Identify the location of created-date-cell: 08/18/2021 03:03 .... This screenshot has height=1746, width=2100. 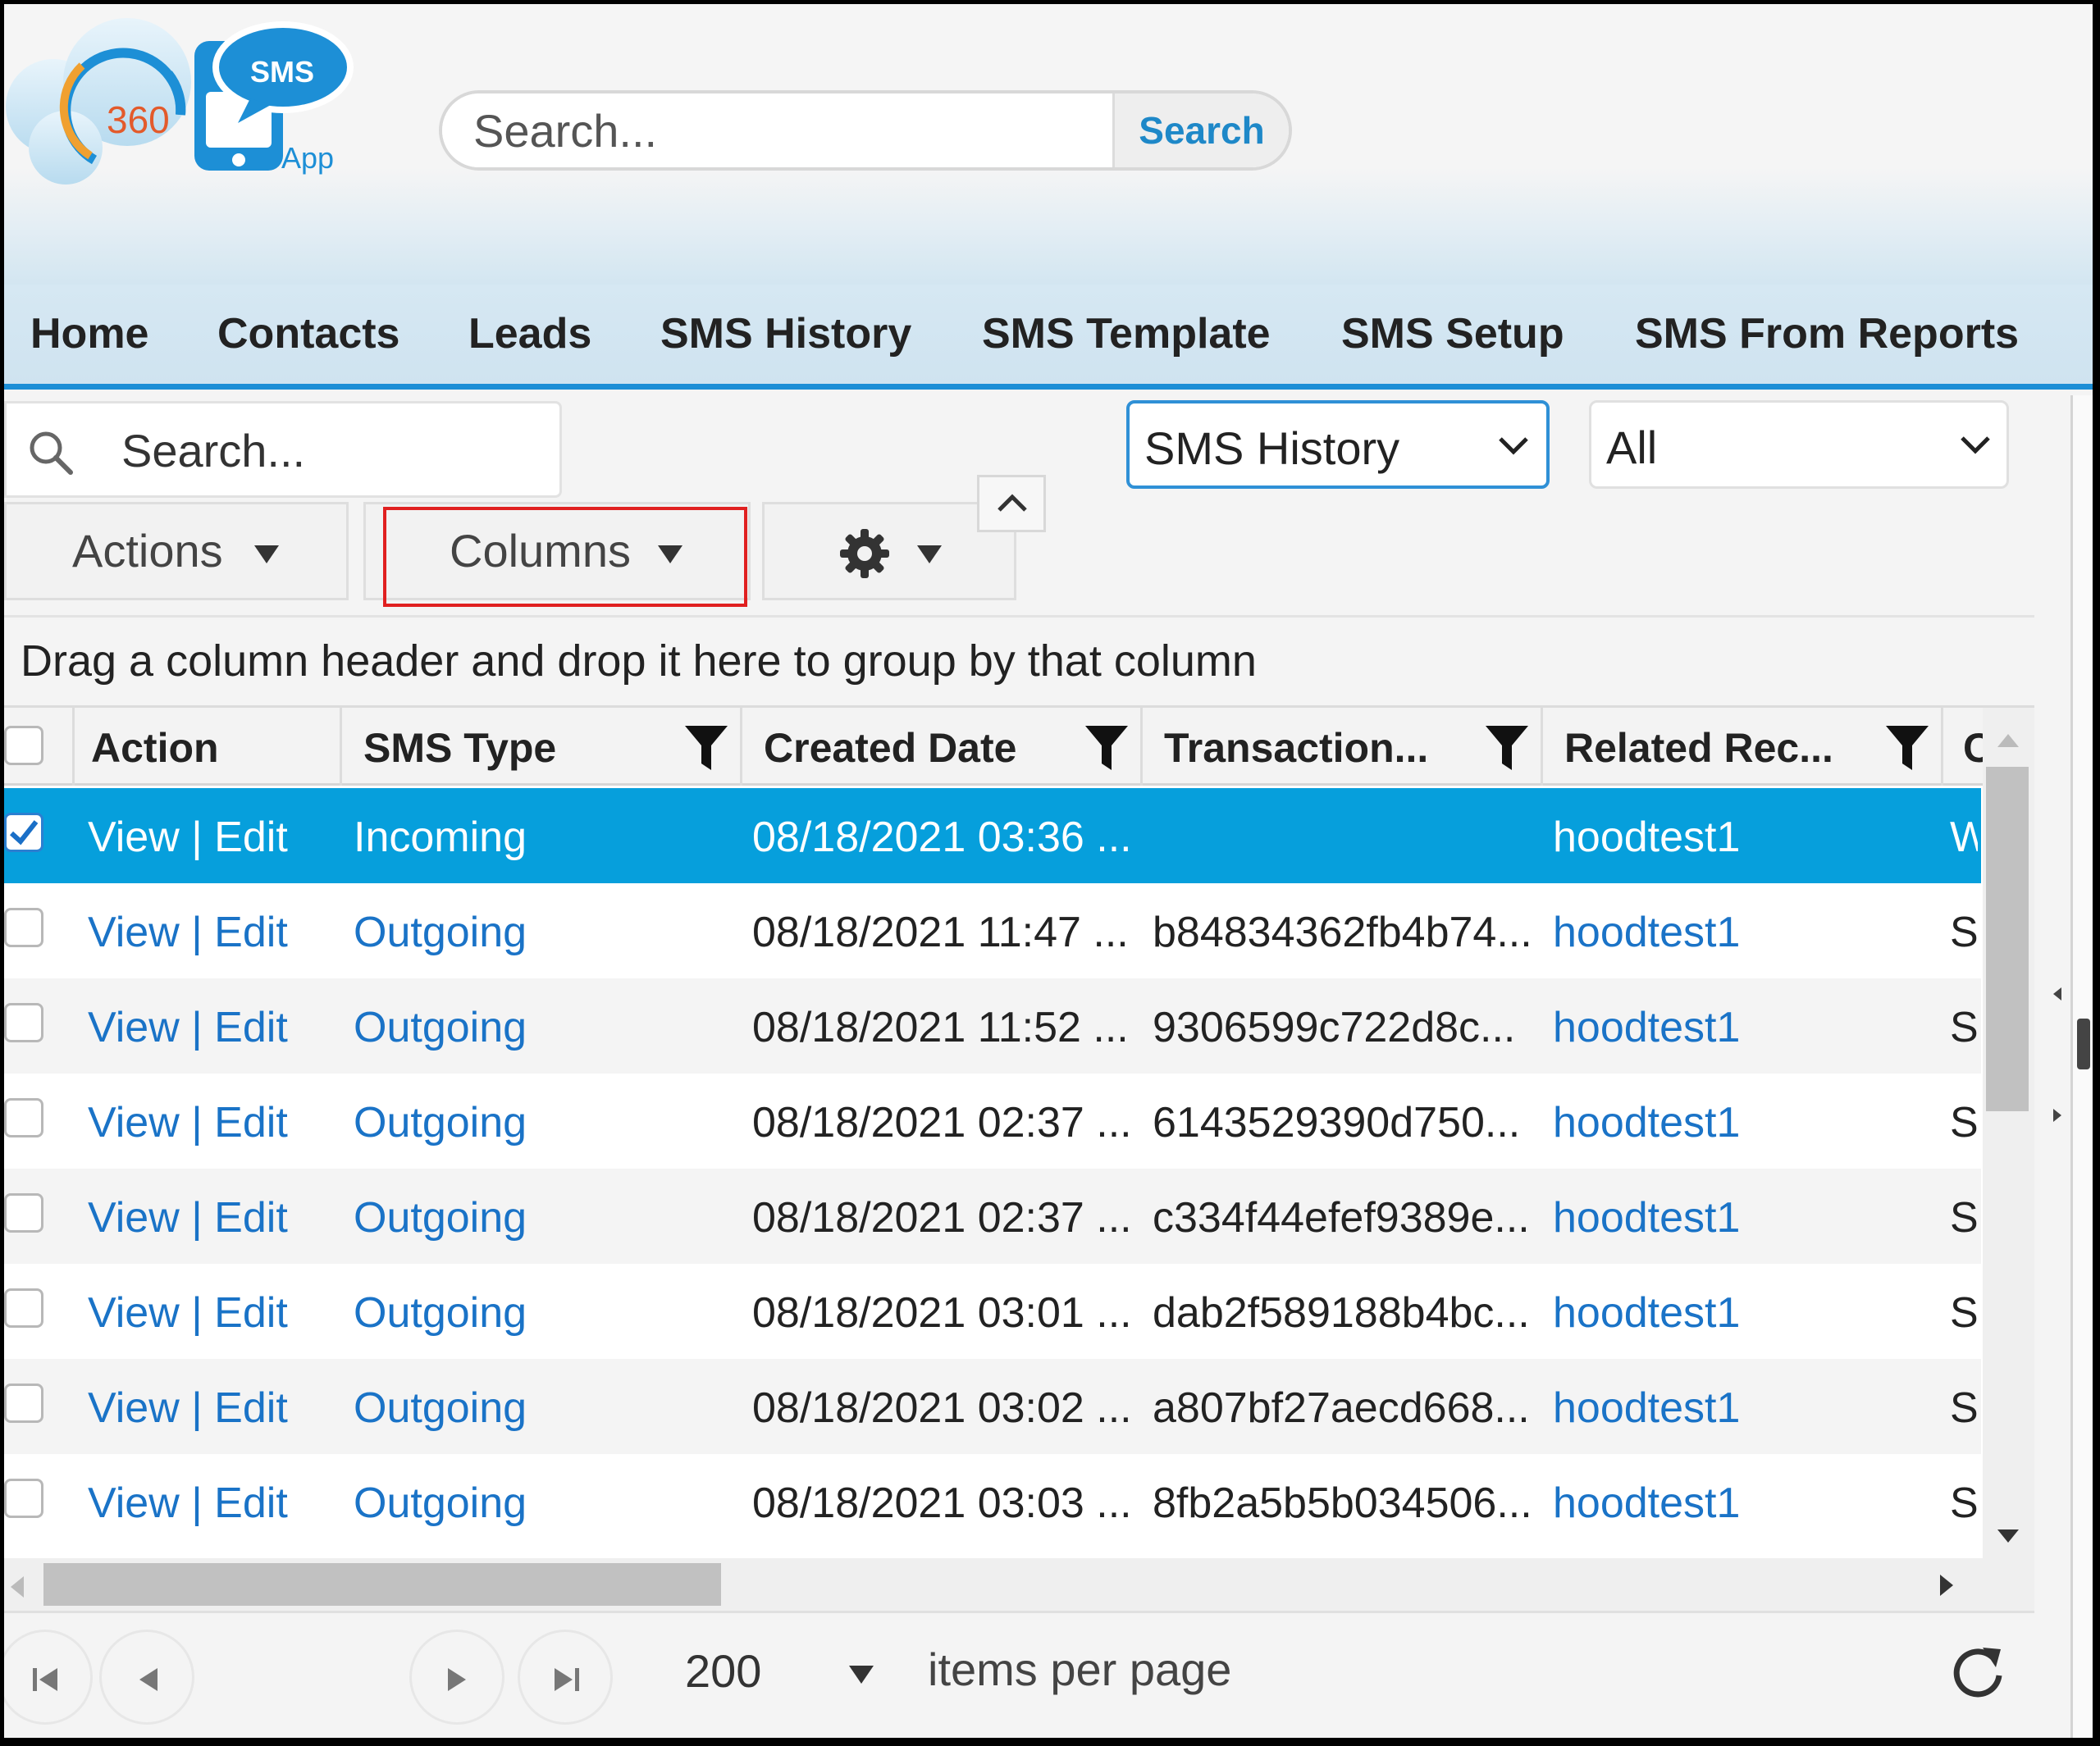
(942, 1503).